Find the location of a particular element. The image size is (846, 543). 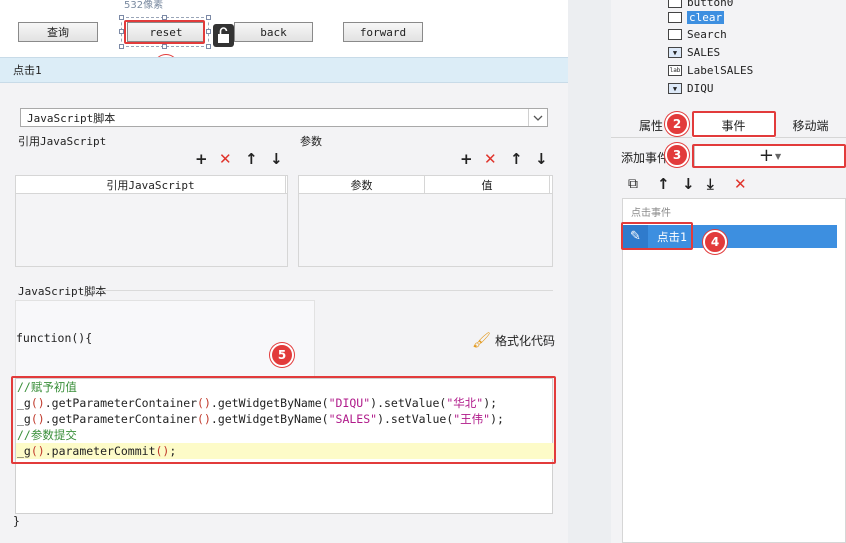

step-badge-3: 3 is located at coordinates (677, 155).